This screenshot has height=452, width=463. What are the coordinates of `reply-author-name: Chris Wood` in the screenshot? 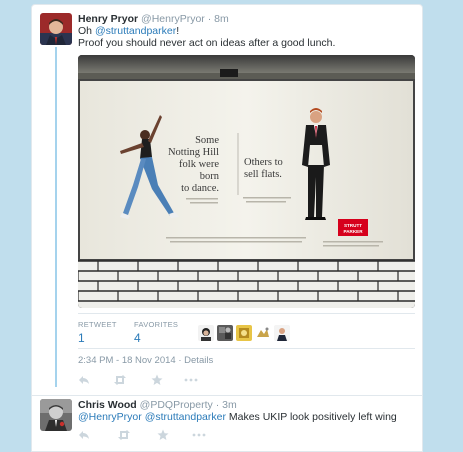 It's located at (107, 405).